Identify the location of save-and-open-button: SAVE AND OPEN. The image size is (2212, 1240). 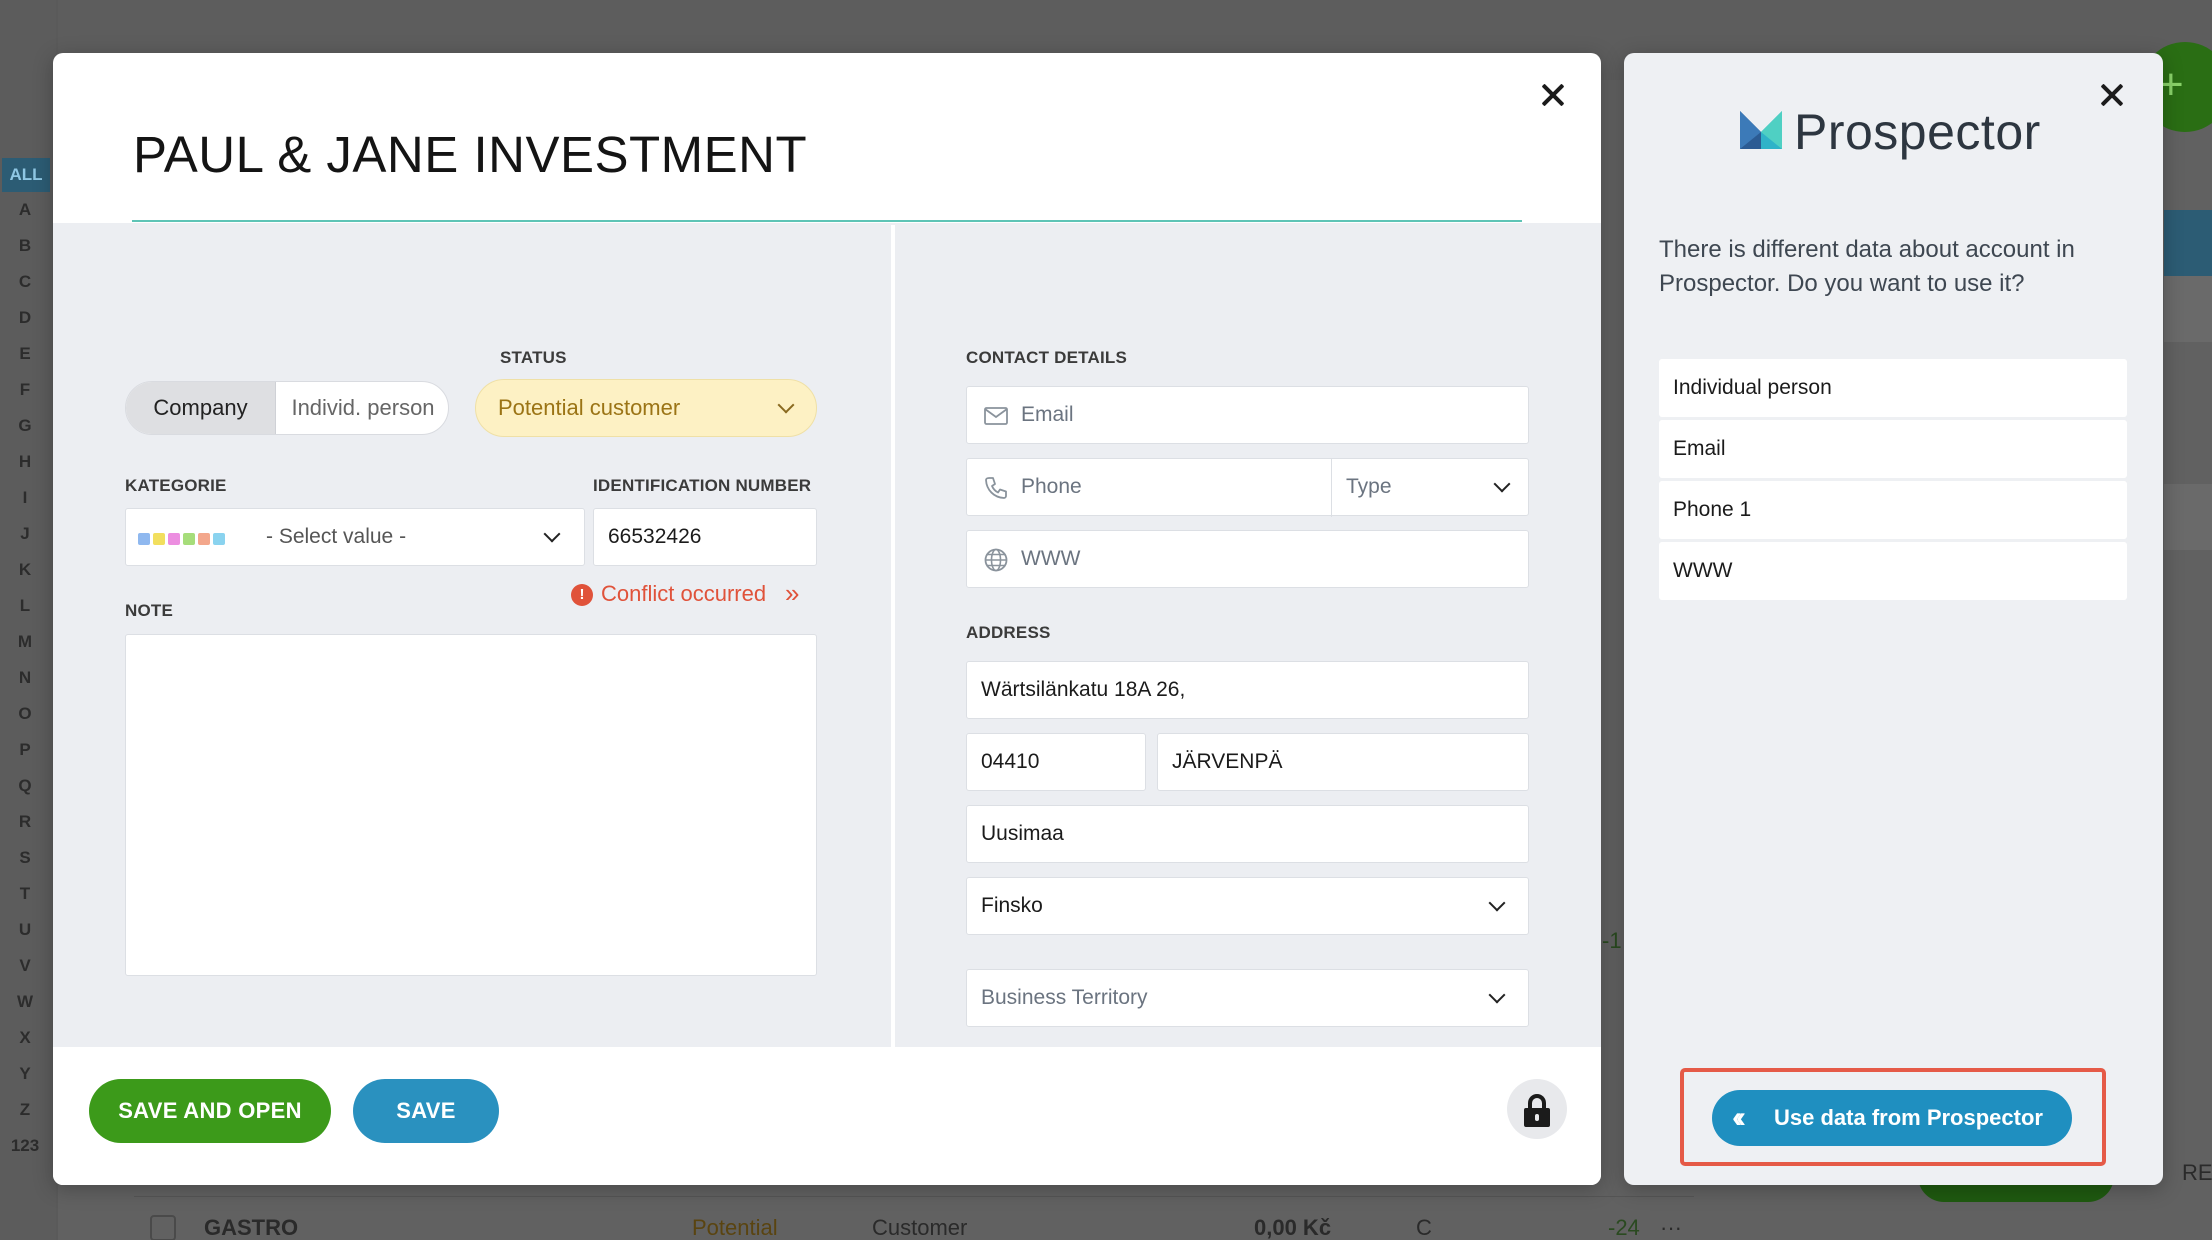
(210, 1111).